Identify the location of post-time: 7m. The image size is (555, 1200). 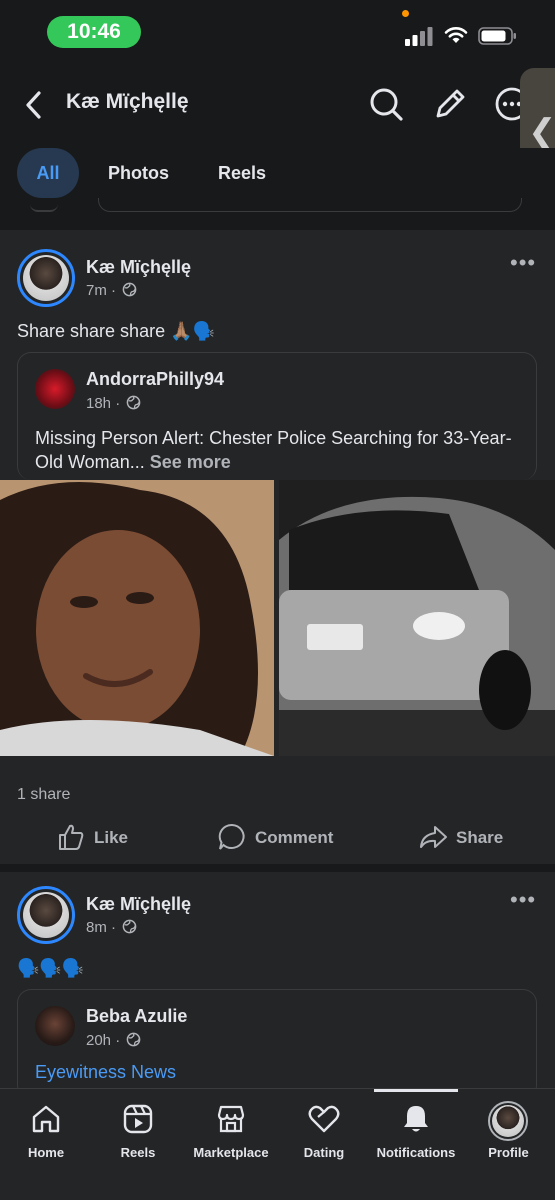
(96, 290).